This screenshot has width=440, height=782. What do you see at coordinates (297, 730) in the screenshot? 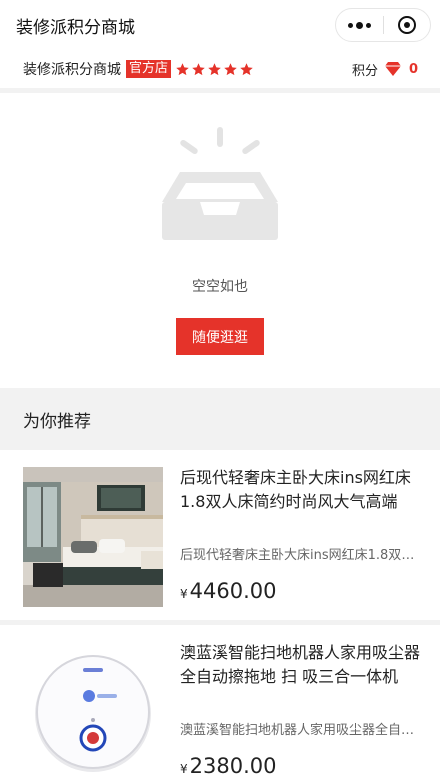
I see `product-desc: 澳蓝溪智能扫地机器人家用吸尘器全自动擦拖地 扫 吸三合一体机` at bounding box center [297, 730].